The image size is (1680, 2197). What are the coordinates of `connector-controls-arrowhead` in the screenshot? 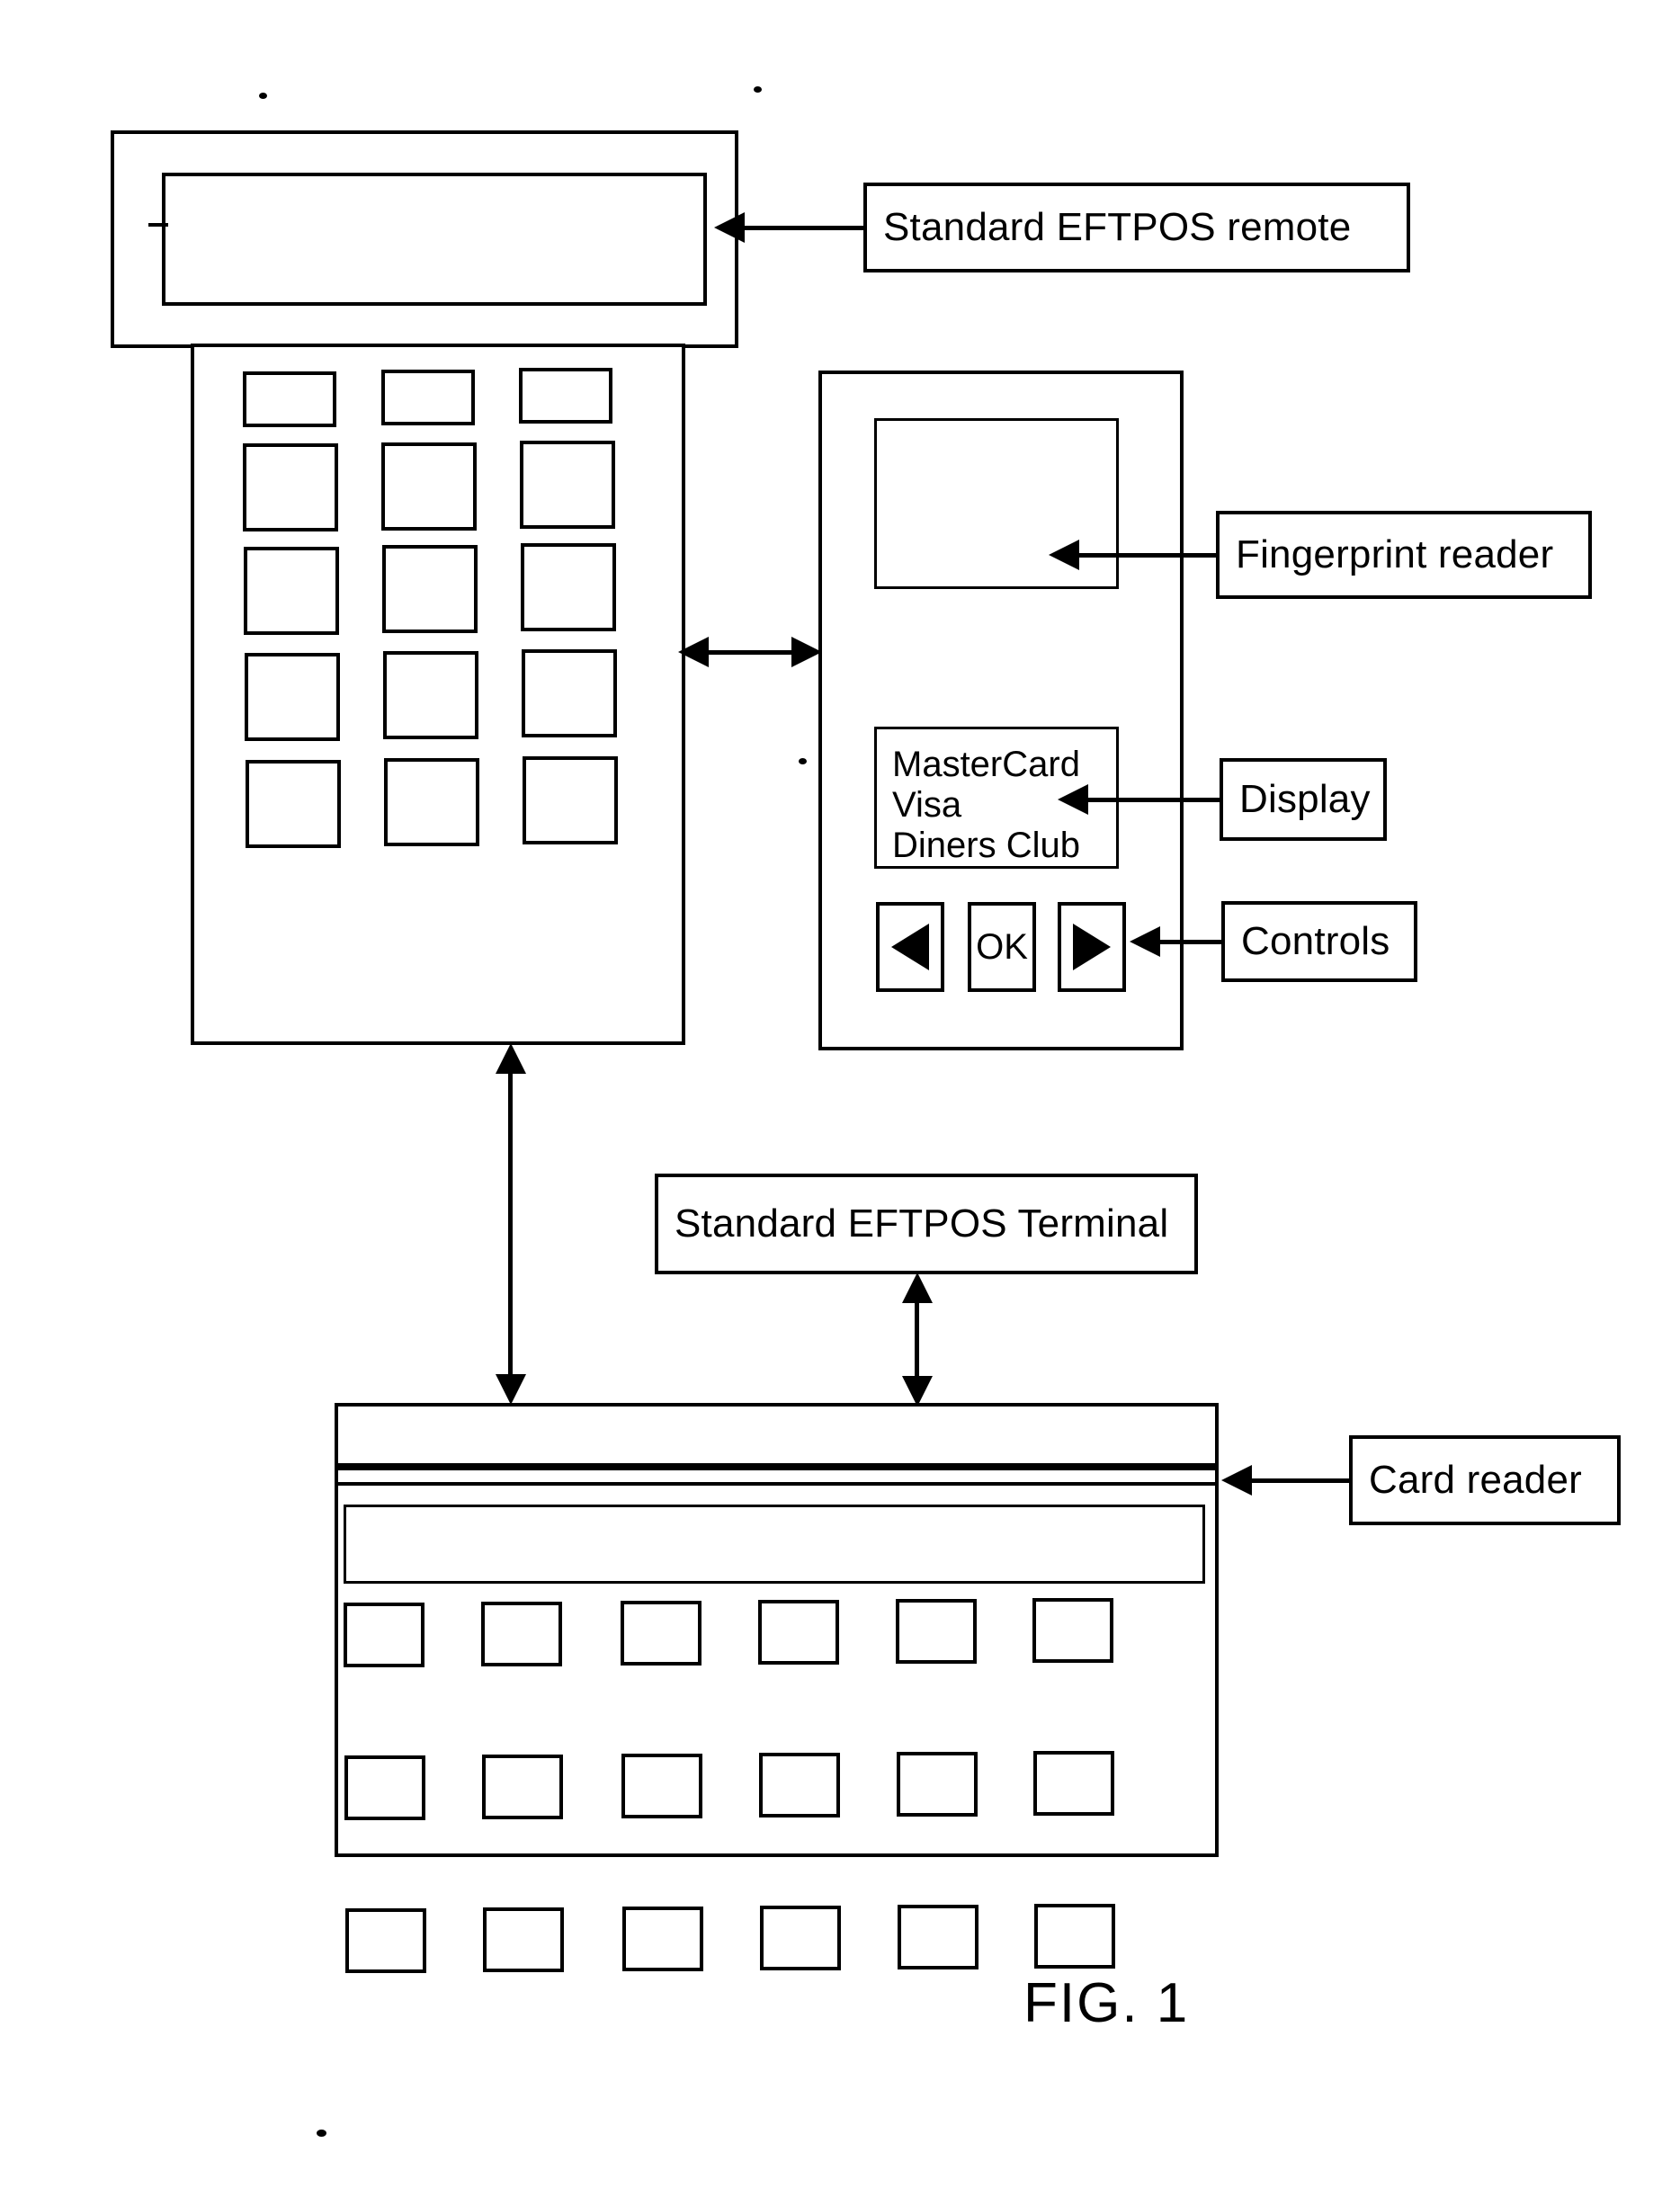 It's located at (1145, 942).